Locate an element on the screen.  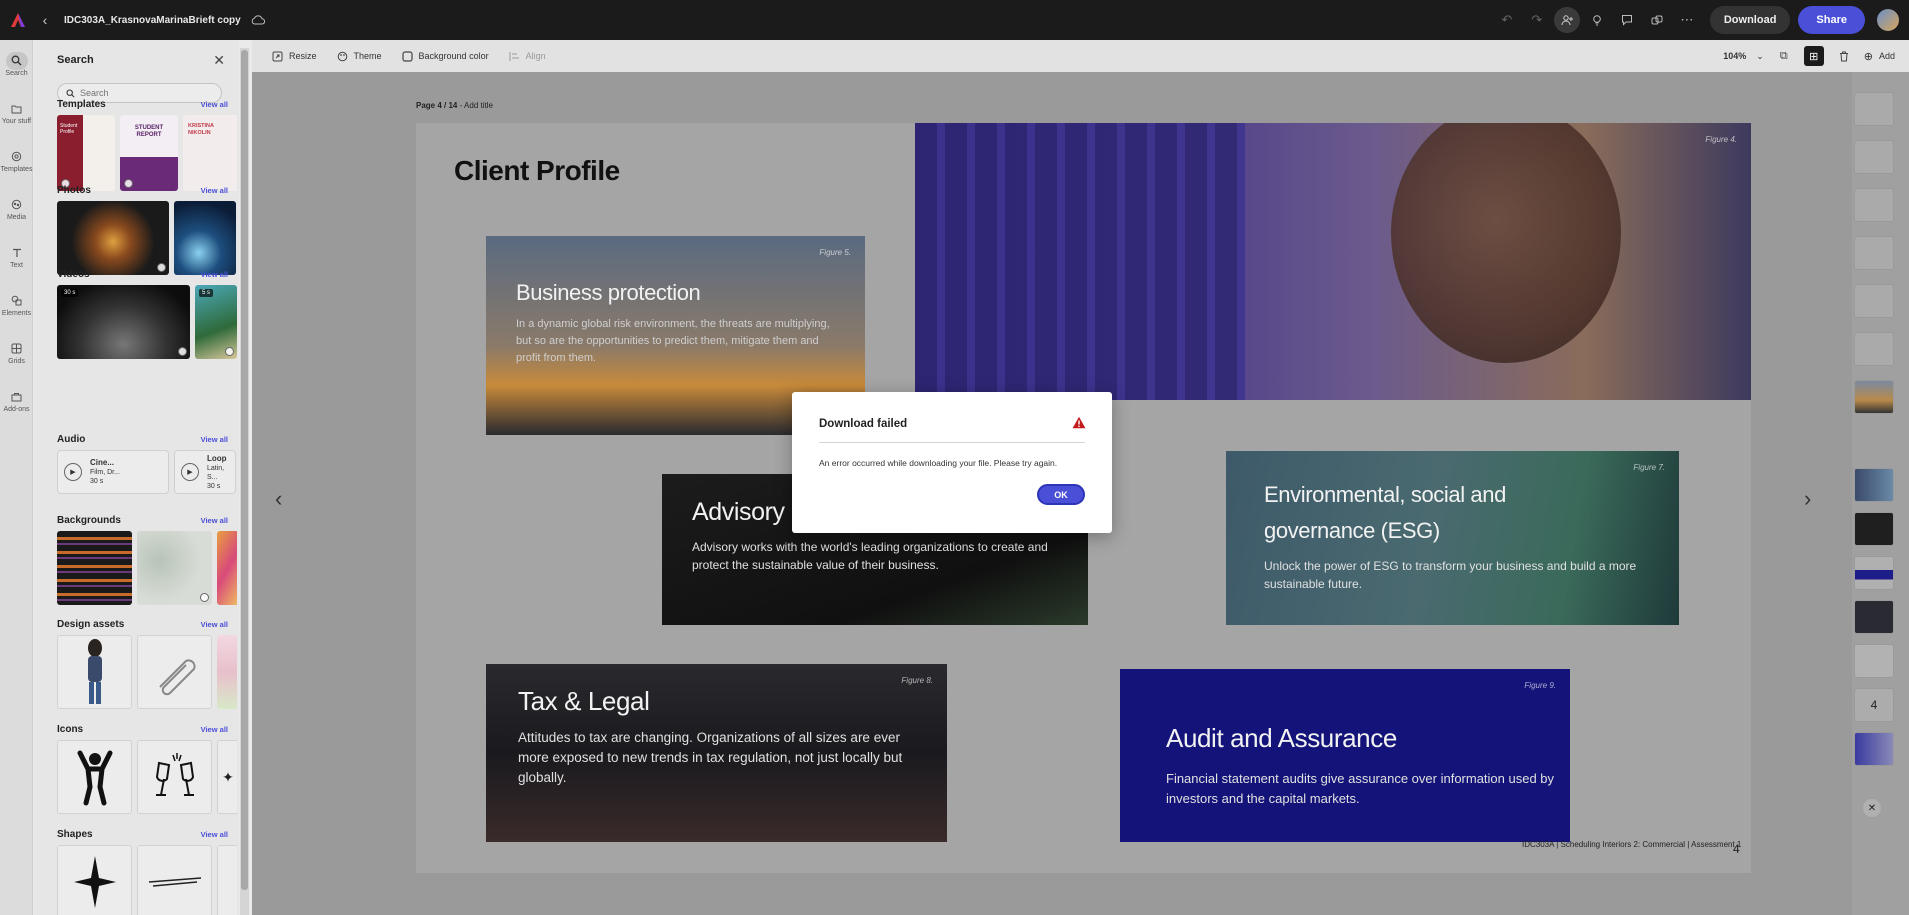
warning-icon is located at coordinates (1079, 422).